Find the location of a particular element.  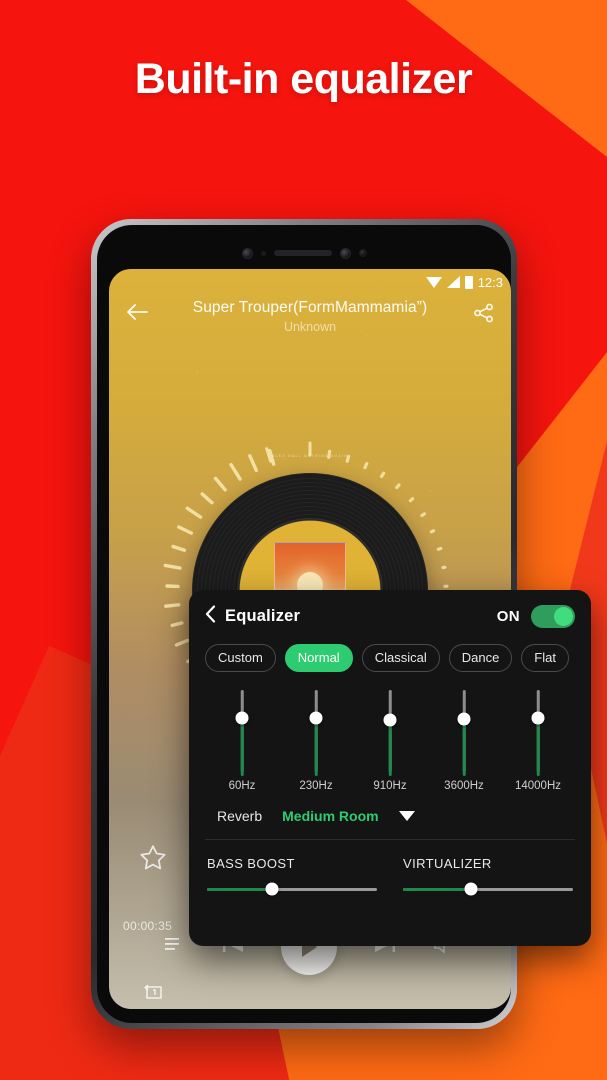

equalizer-power-group: ON is located at coordinates (535, 616).